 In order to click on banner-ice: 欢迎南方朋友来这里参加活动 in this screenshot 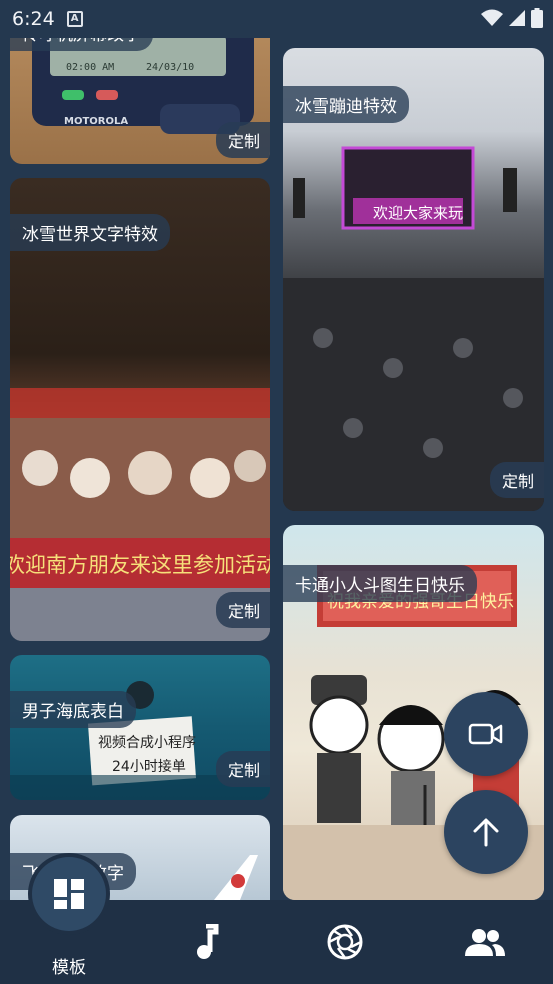, I will do `click(140, 565)`.